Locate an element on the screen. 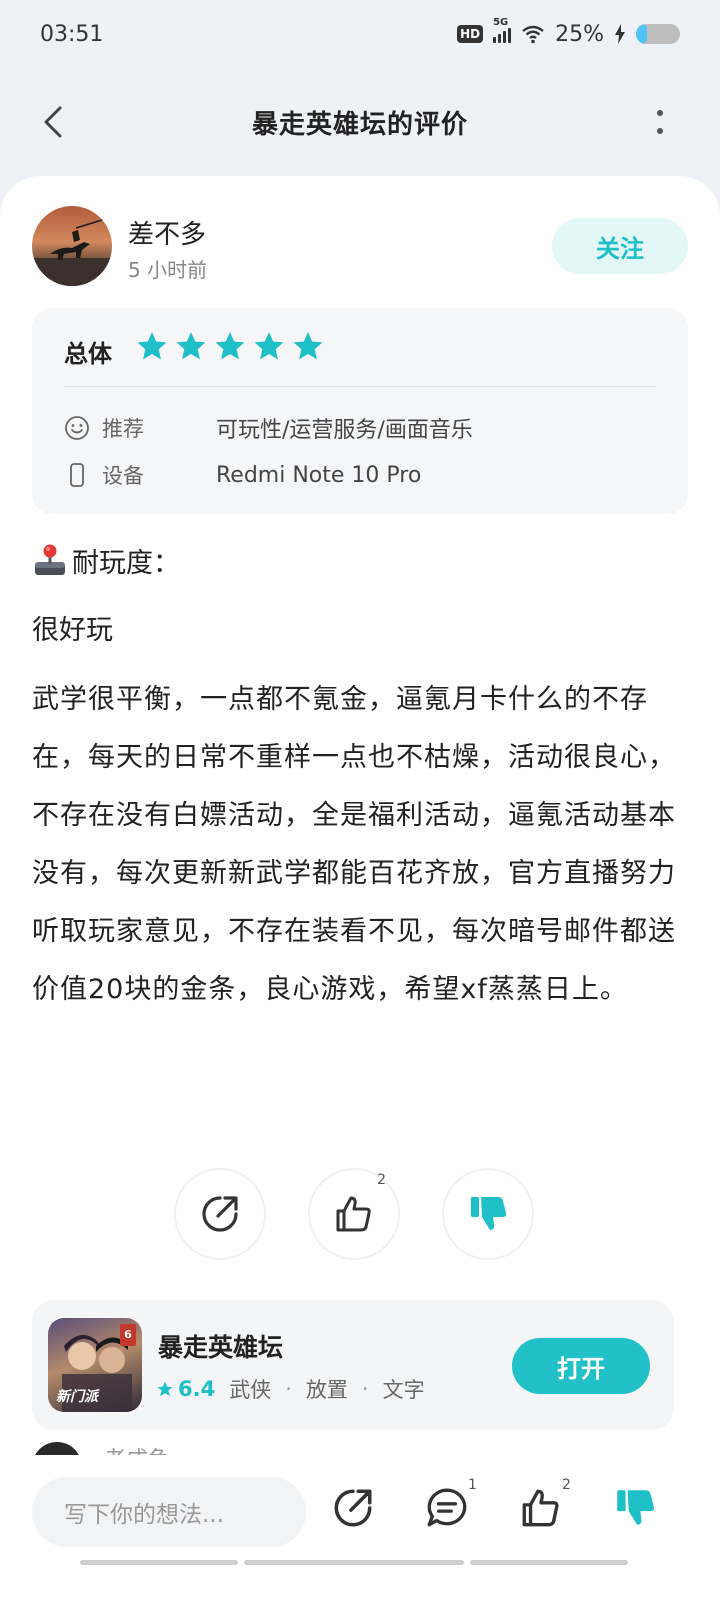  signal-icon: 5G is located at coordinates (502, 30).